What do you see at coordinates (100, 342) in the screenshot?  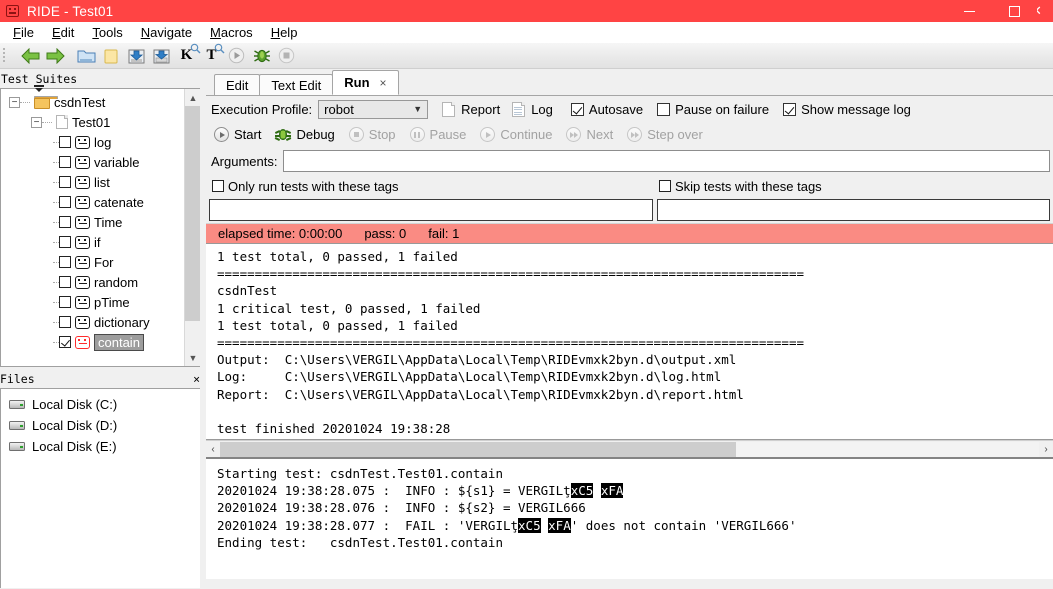 I see `tree-item-contain: contain` at bounding box center [100, 342].